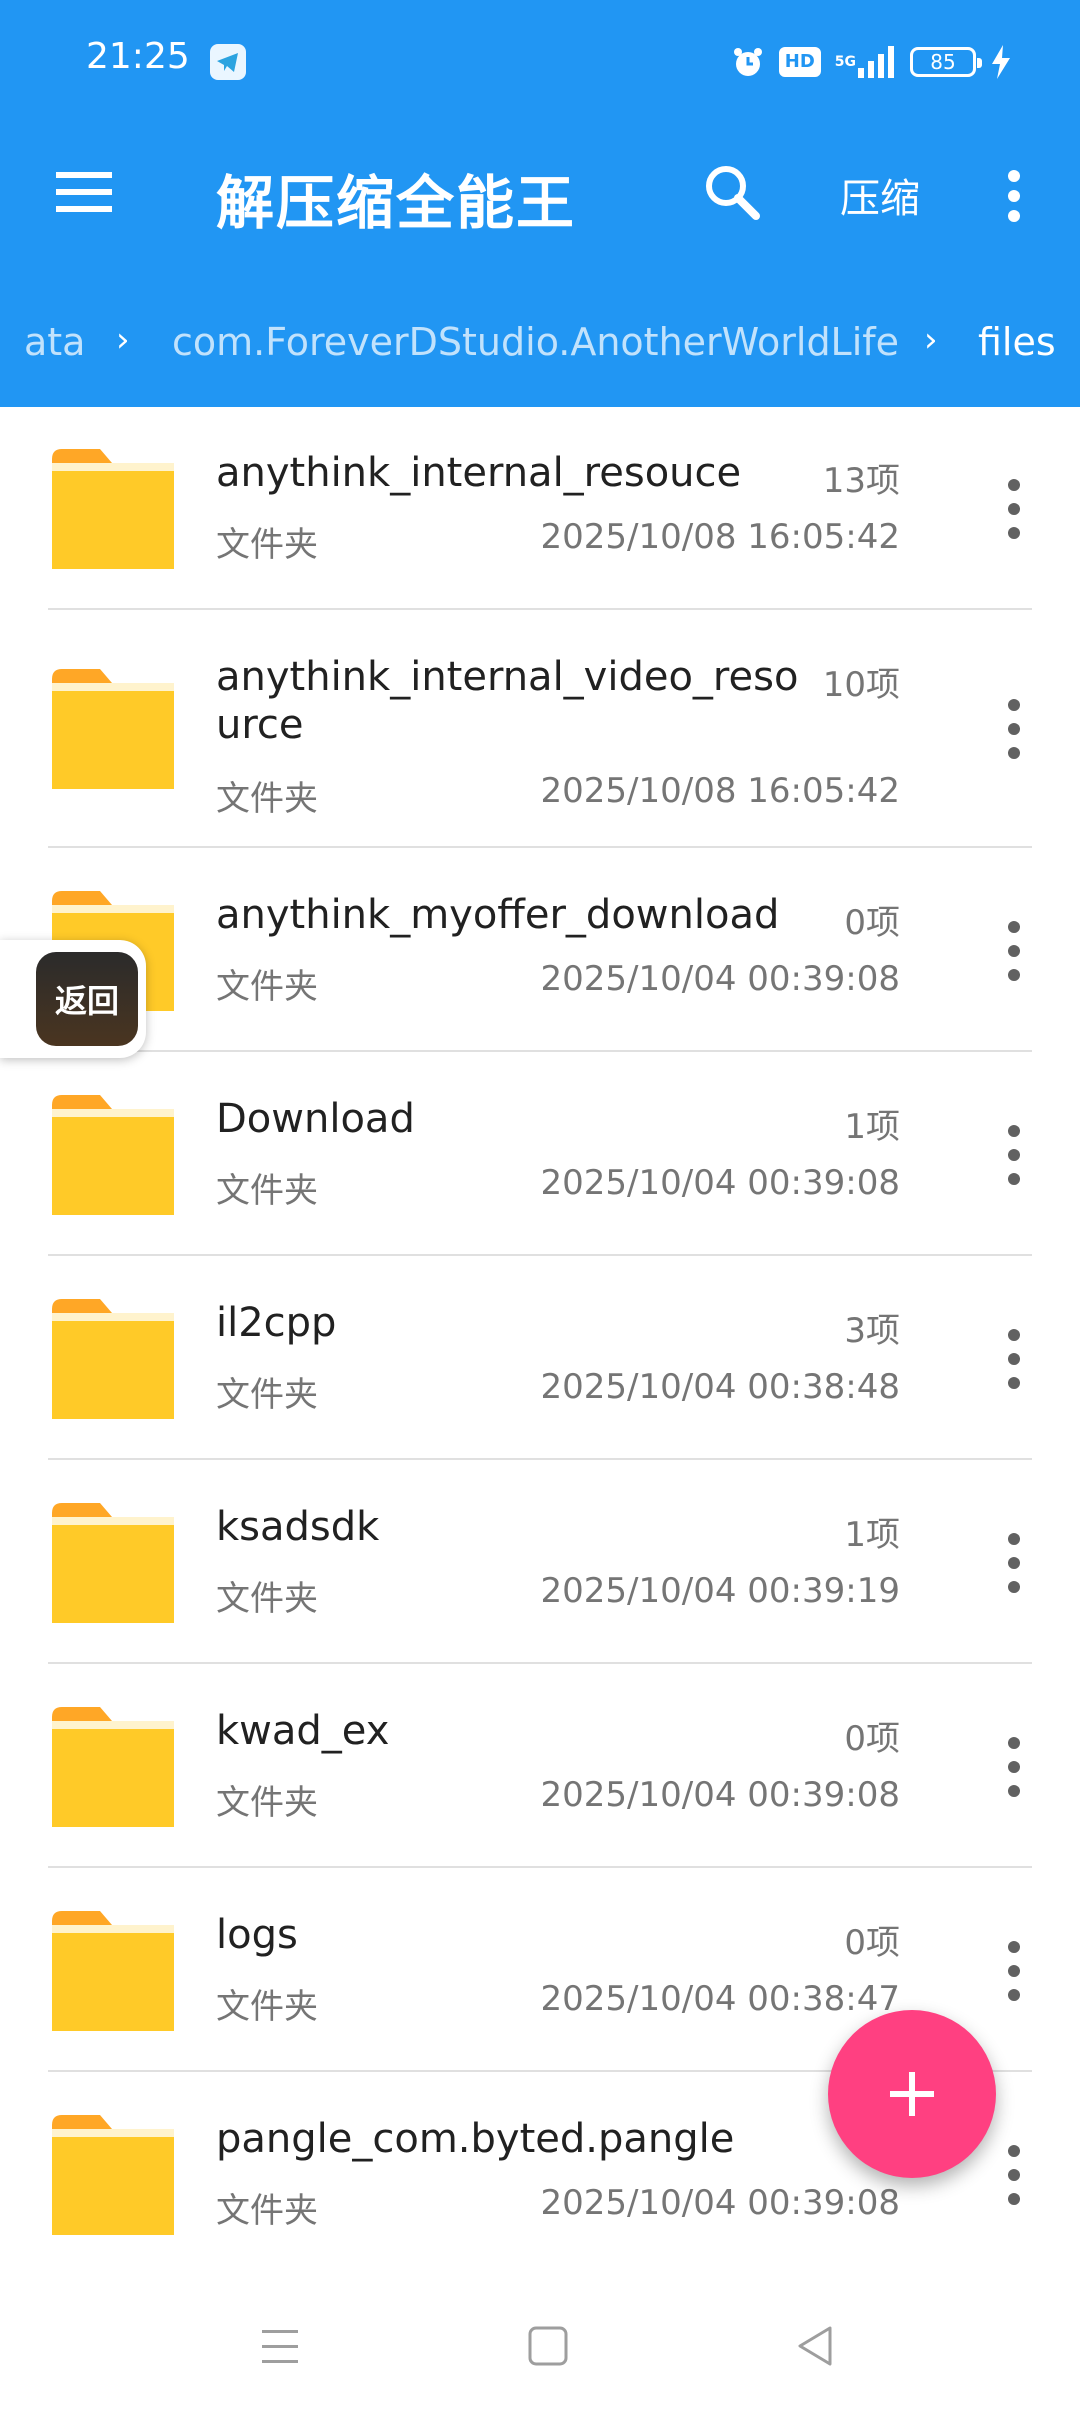  What do you see at coordinates (228, 62) in the screenshot?
I see `telegram-icon` at bounding box center [228, 62].